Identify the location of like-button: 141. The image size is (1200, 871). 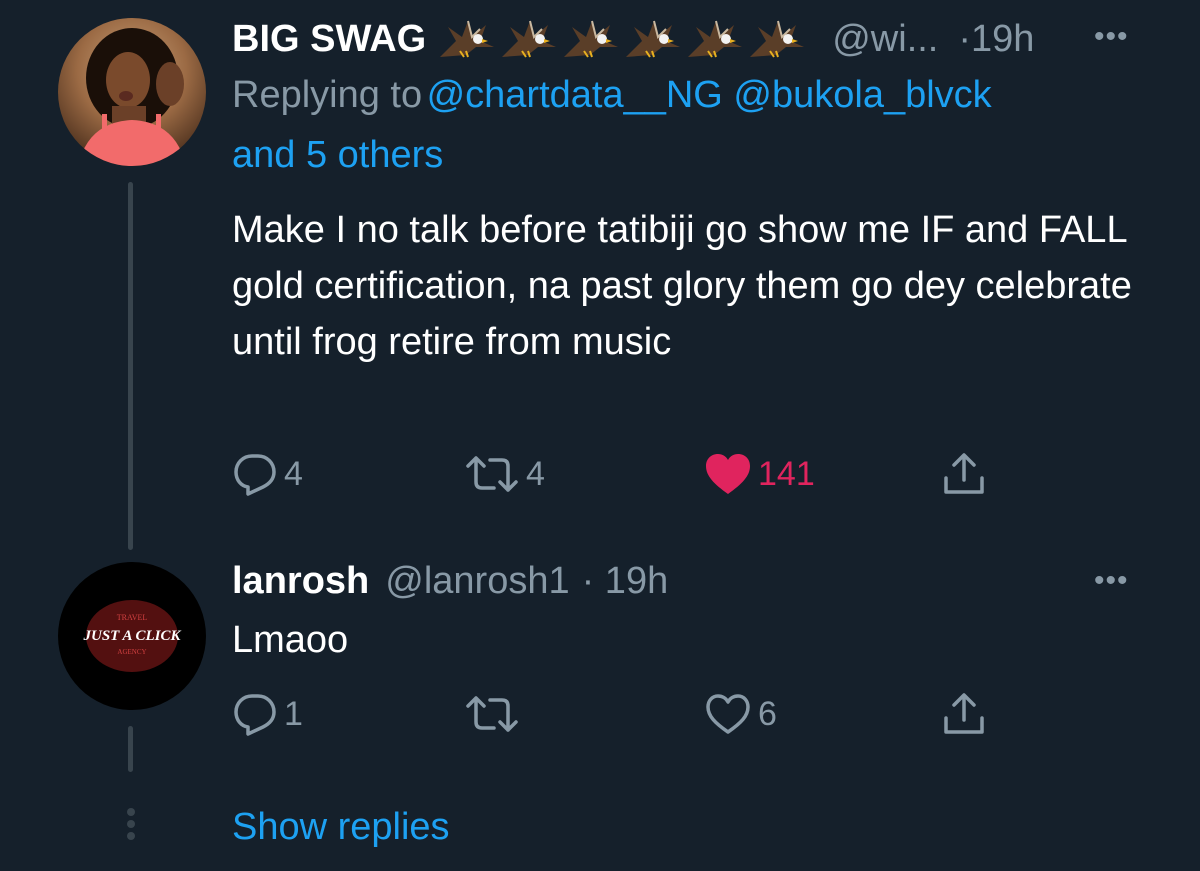
(759, 474).